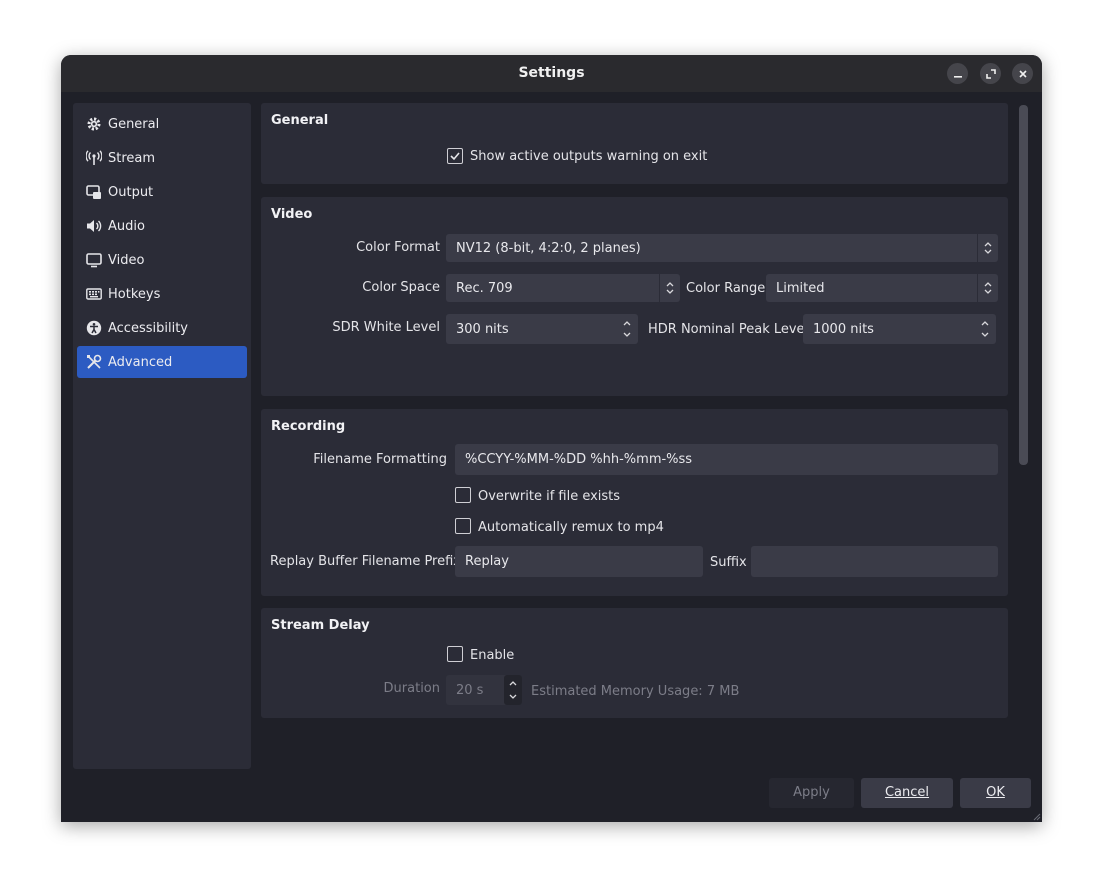 The width and height of the screenshot is (1103, 889). I want to click on sidebar-item-hotkeys: Hotkeys, so click(162, 294).